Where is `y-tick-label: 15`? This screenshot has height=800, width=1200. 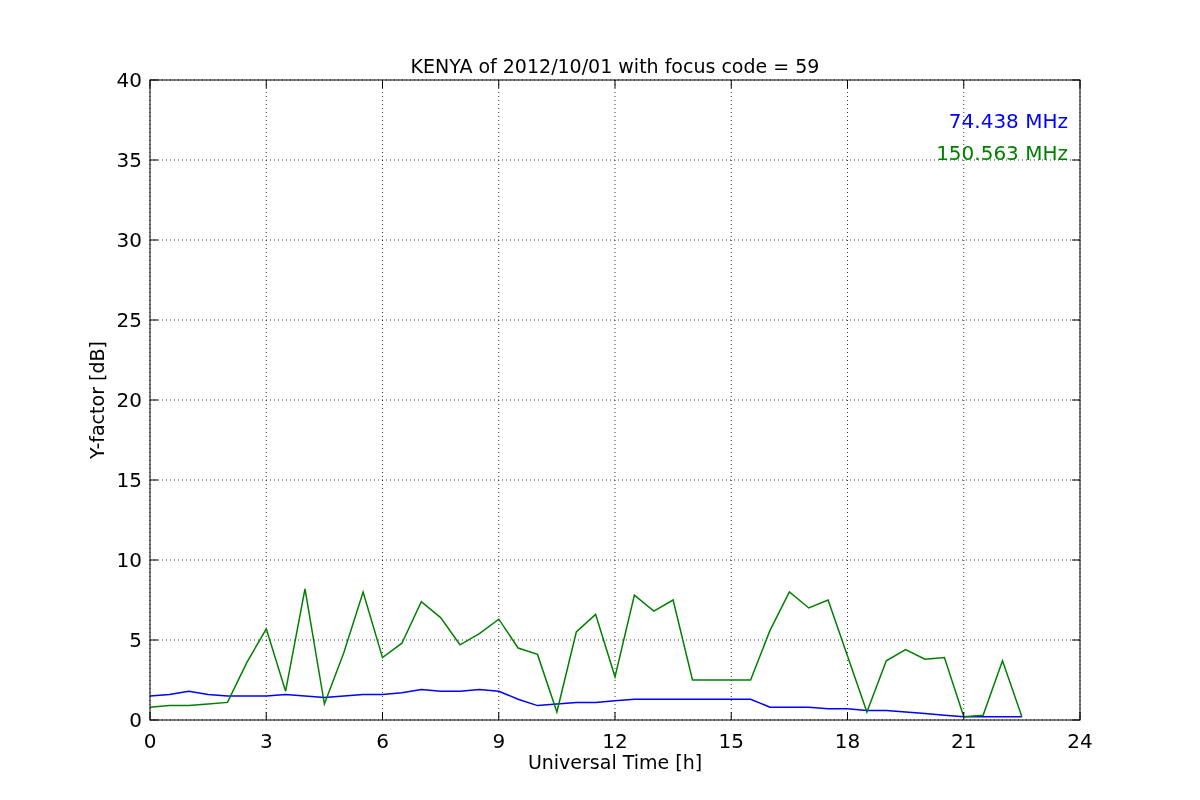 y-tick-label: 15 is located at coordinates (129, 480).